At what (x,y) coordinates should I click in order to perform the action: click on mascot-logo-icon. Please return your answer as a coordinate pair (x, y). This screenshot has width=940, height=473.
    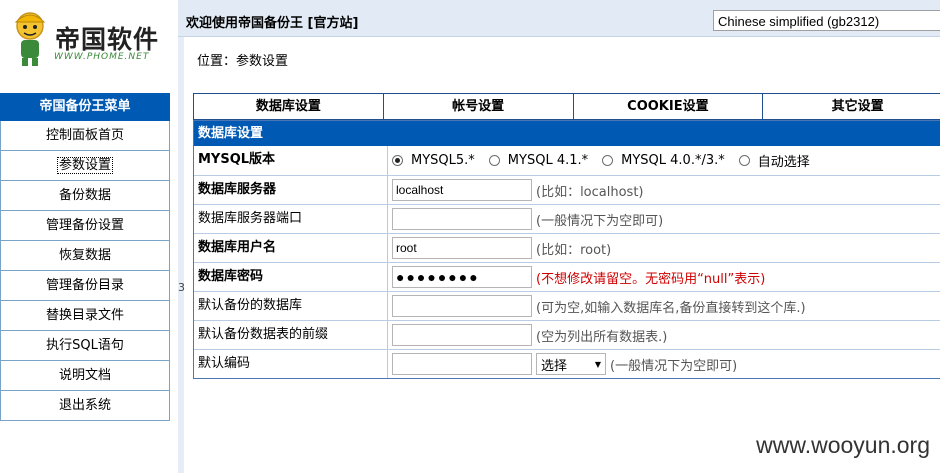
    Looking at the image, I should click on (30, 39).